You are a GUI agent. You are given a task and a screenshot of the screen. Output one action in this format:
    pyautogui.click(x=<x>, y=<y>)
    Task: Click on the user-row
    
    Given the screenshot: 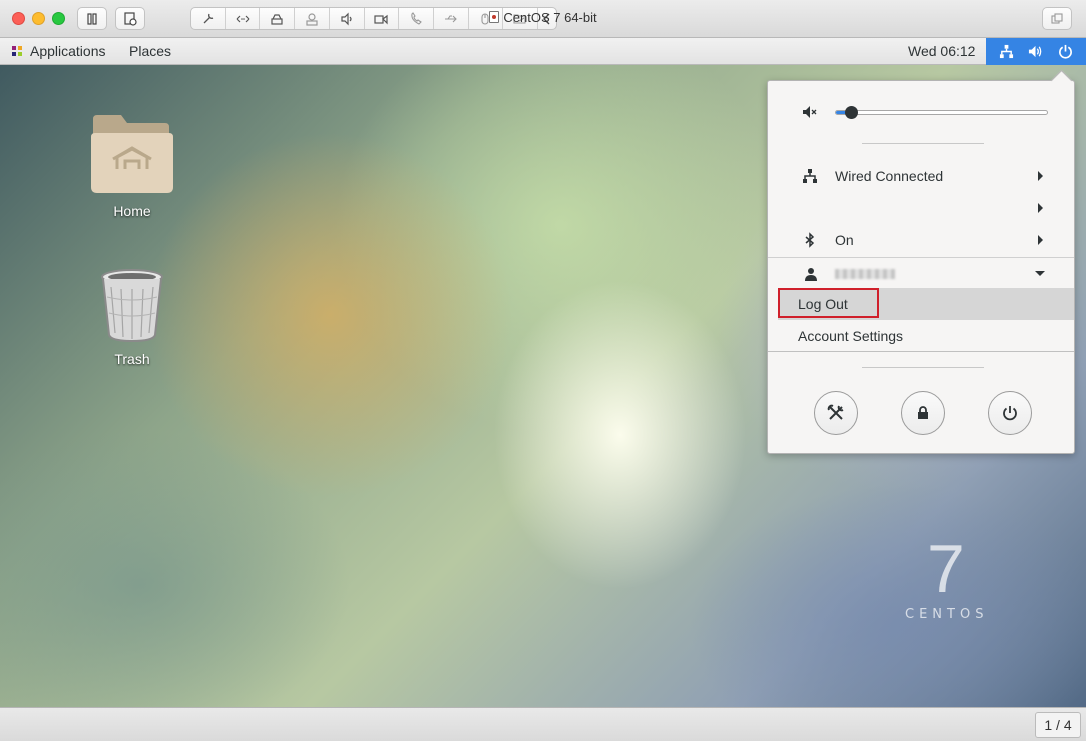 What is the action you would take?
    pyautogui.click(x=921, y=273)
    